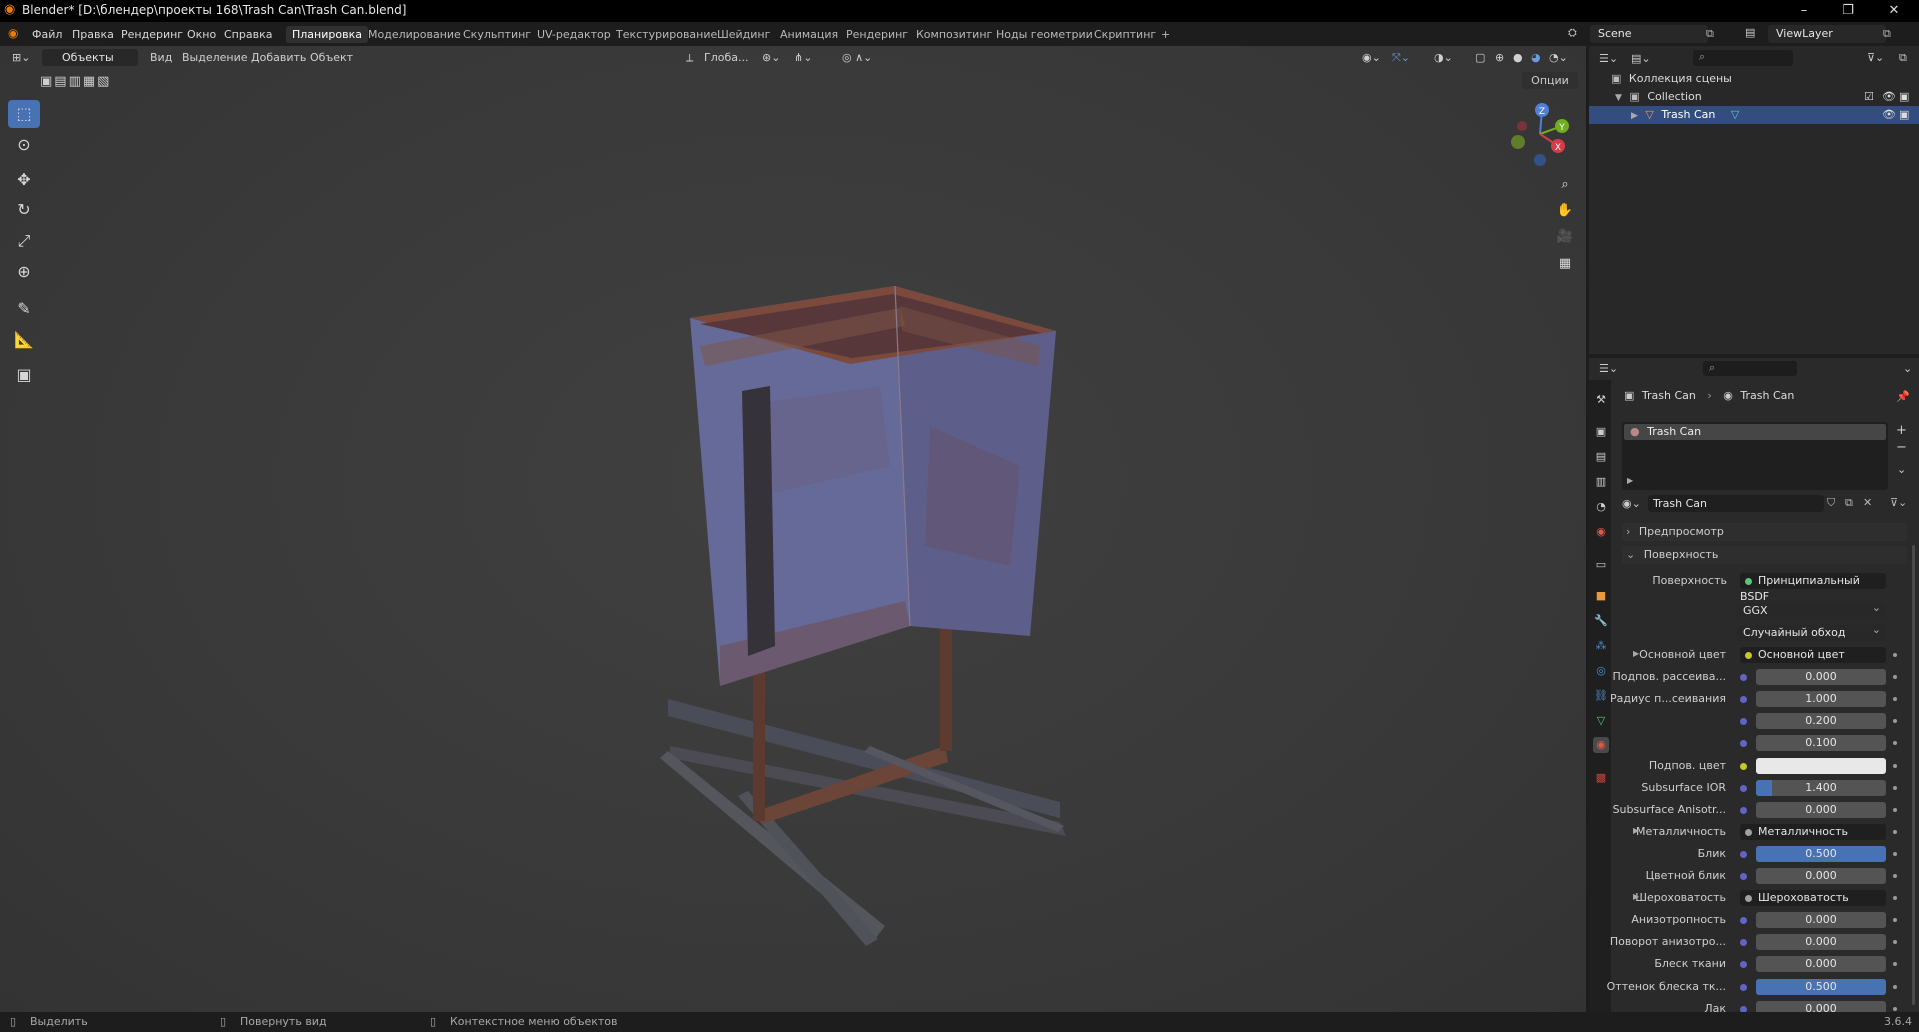  What do you see at coordinates (1601, 621) in the screenshot?
I see `modifiers-tab-icon: 🔧` at bounding box center [1601, 621].